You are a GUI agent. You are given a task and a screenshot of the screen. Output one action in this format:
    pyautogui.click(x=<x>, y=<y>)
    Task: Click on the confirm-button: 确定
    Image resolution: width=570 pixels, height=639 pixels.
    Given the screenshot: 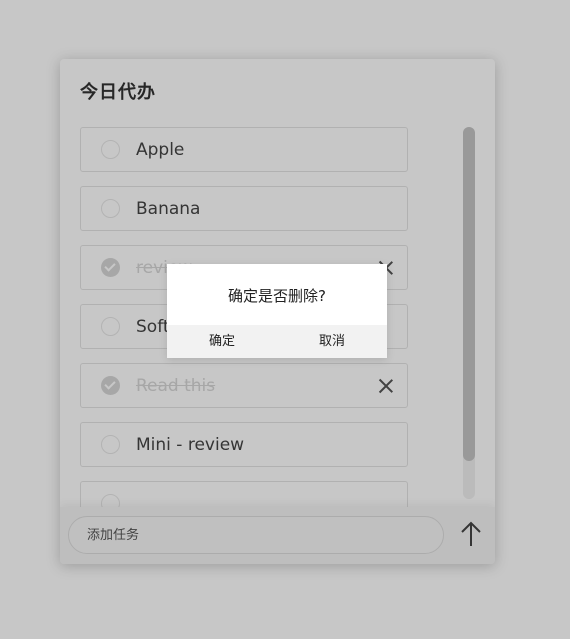 What is the action you would take?
    pyautogui.click(x=222, y=341)
    